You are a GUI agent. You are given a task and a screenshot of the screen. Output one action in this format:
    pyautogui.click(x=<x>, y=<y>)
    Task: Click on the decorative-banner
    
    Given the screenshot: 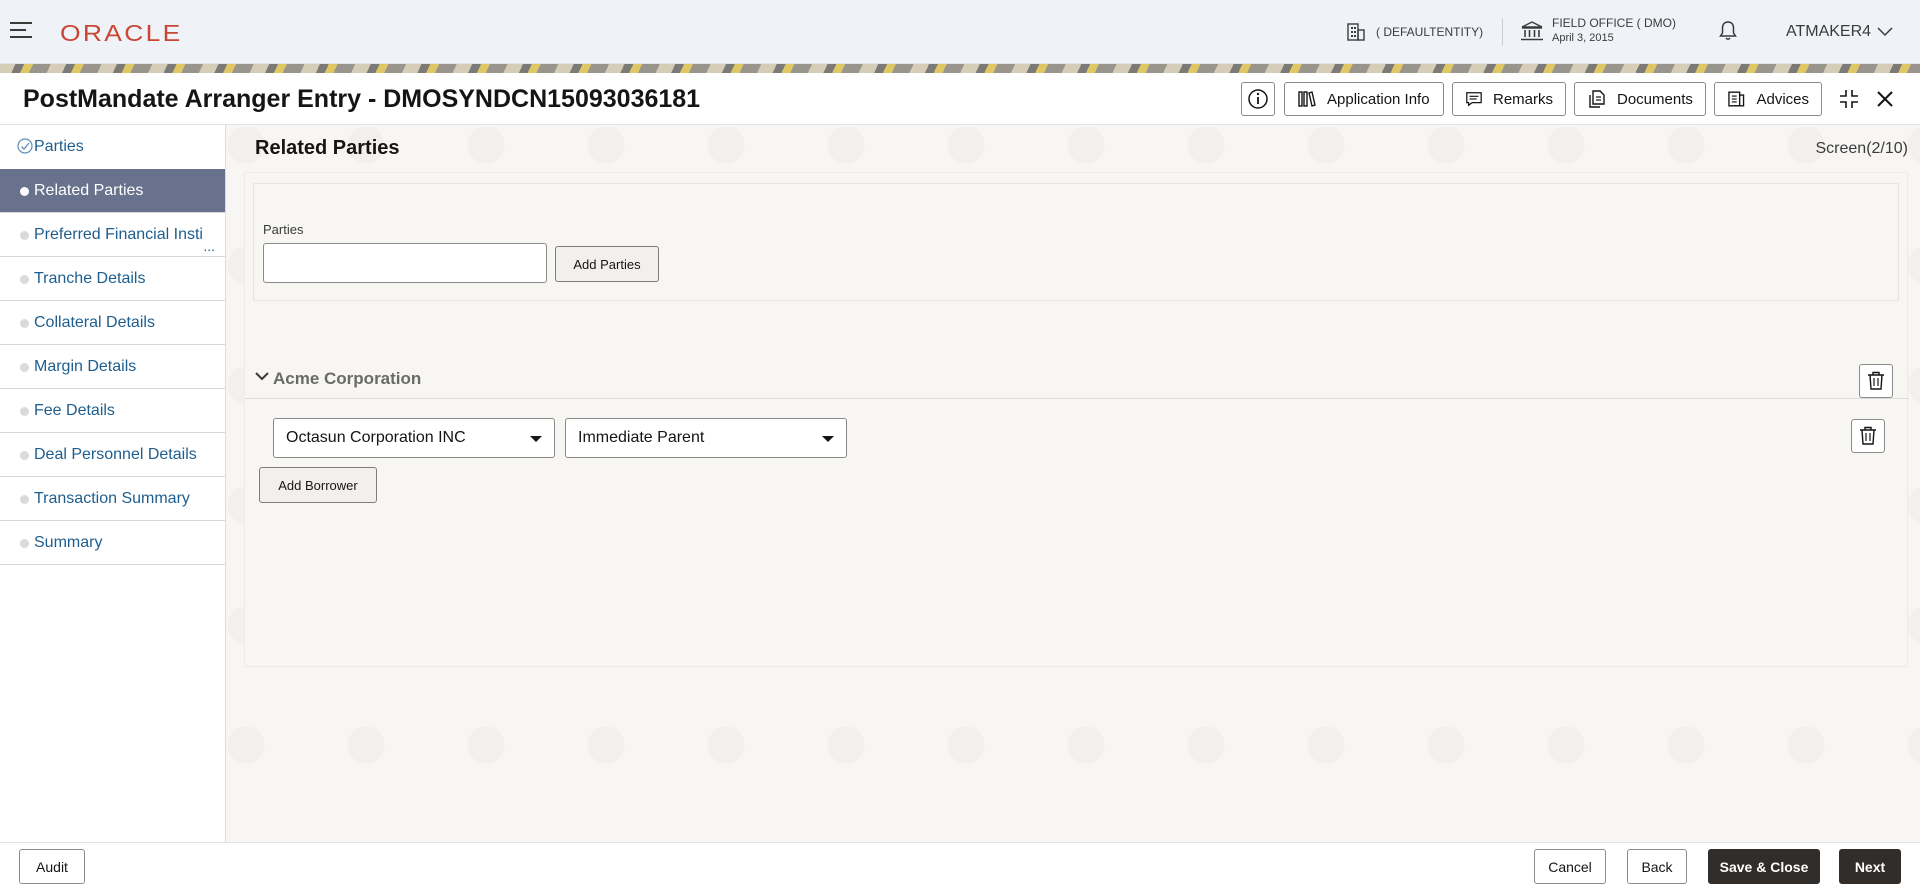 What is the action you would take?
    pyautogui.click(x=960, y=68)
    